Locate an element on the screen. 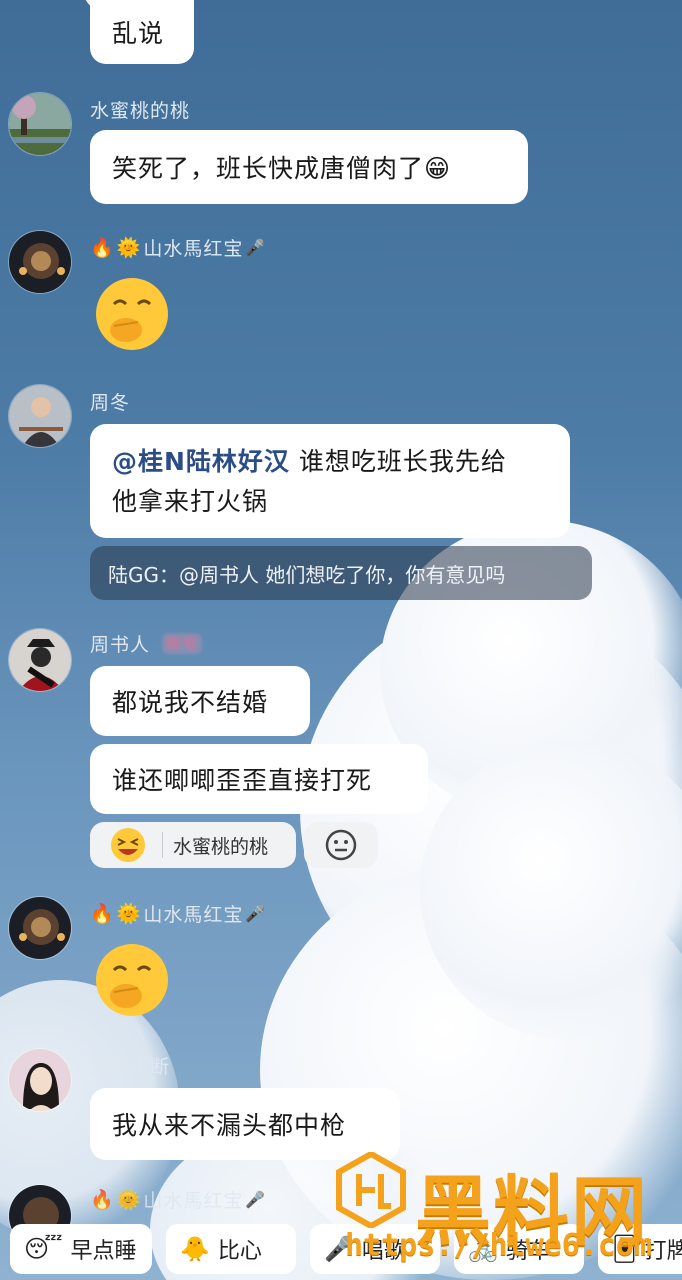  quoted-reply: 陆GG：@周书人 她们想吃了你，你有意见吗 is located at coordinates (341, 573).